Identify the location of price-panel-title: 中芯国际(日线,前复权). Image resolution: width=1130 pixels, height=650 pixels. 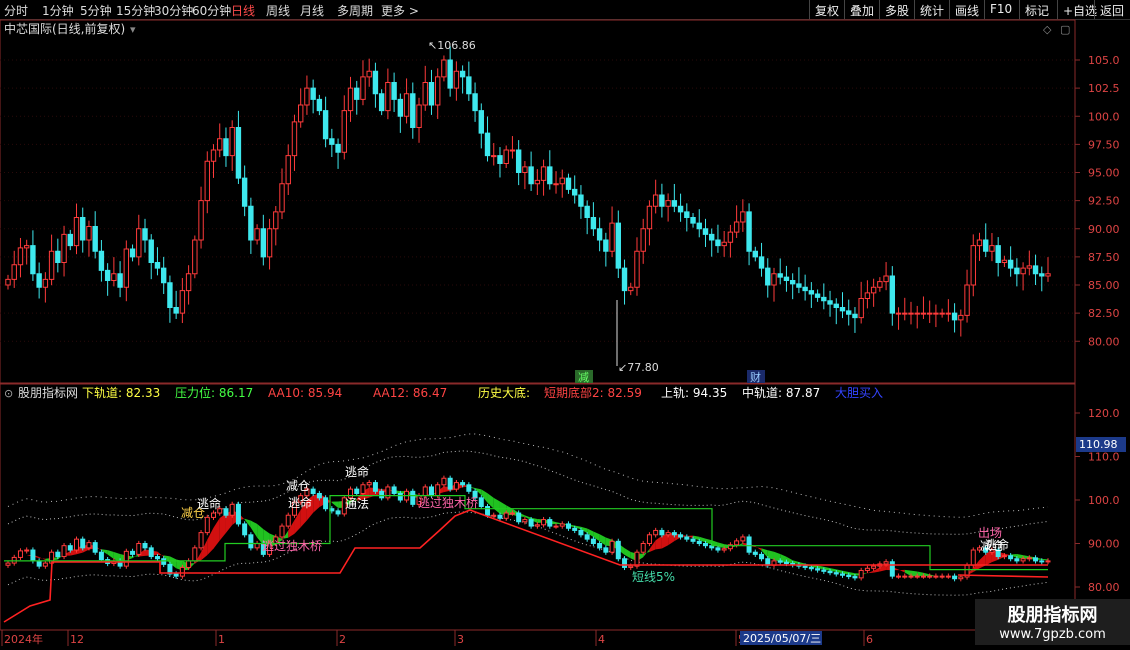
(64, 28).